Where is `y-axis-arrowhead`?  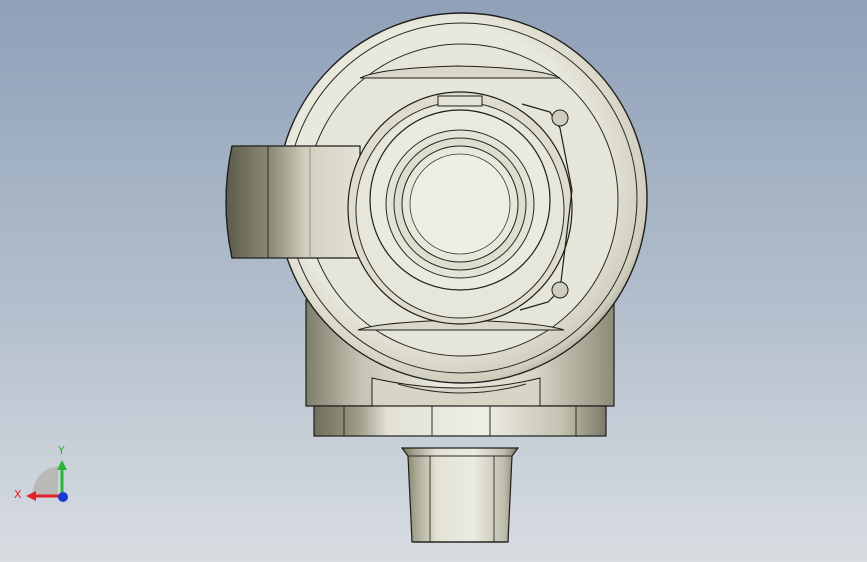
y-axis-arrowhead is located at coordinates (62, 465).